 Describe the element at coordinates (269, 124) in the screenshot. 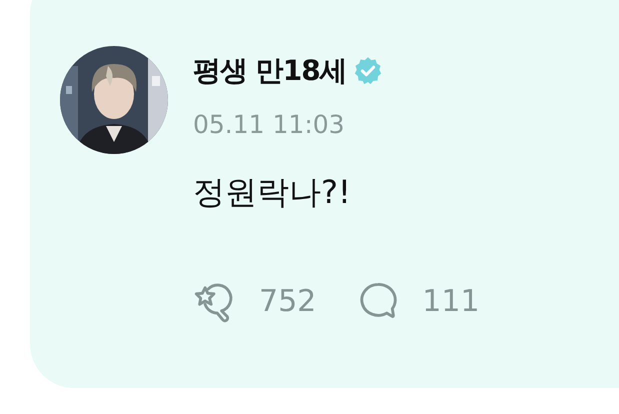

I see `post-time: 05.11 11:03` at that location.